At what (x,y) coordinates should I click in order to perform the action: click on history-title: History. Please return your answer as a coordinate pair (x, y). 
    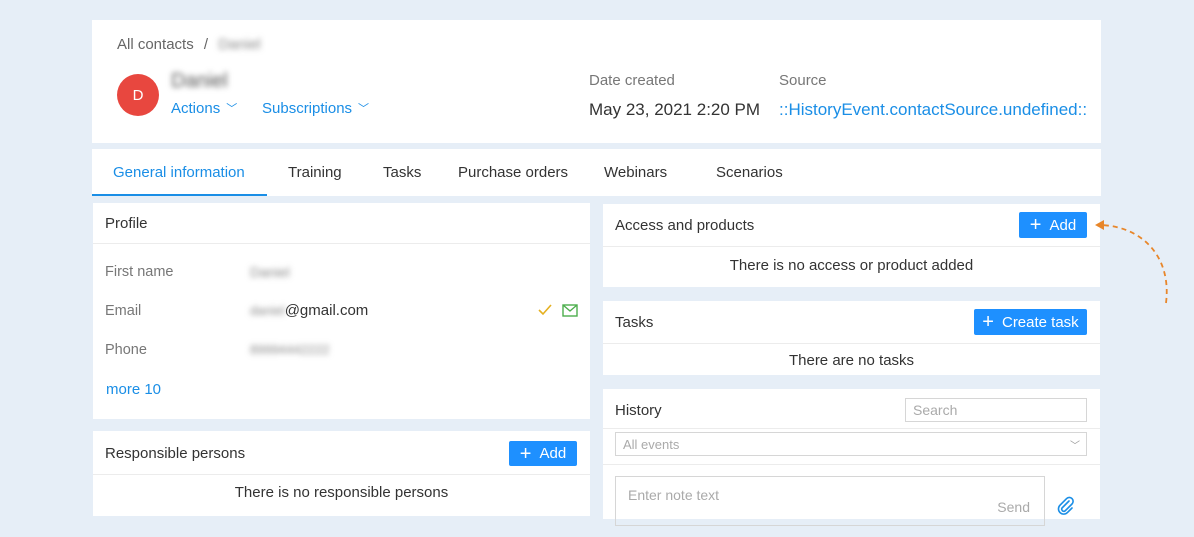
    Looking at the image, I should click on (638, 410).